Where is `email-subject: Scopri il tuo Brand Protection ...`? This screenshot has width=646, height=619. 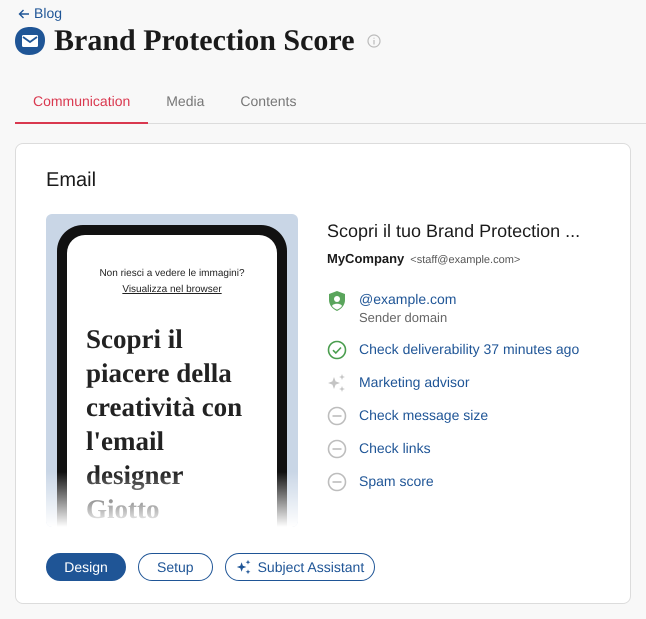
email-subject: Scopri il tuo Brand Protection ... is located at coordinates (453, 231).